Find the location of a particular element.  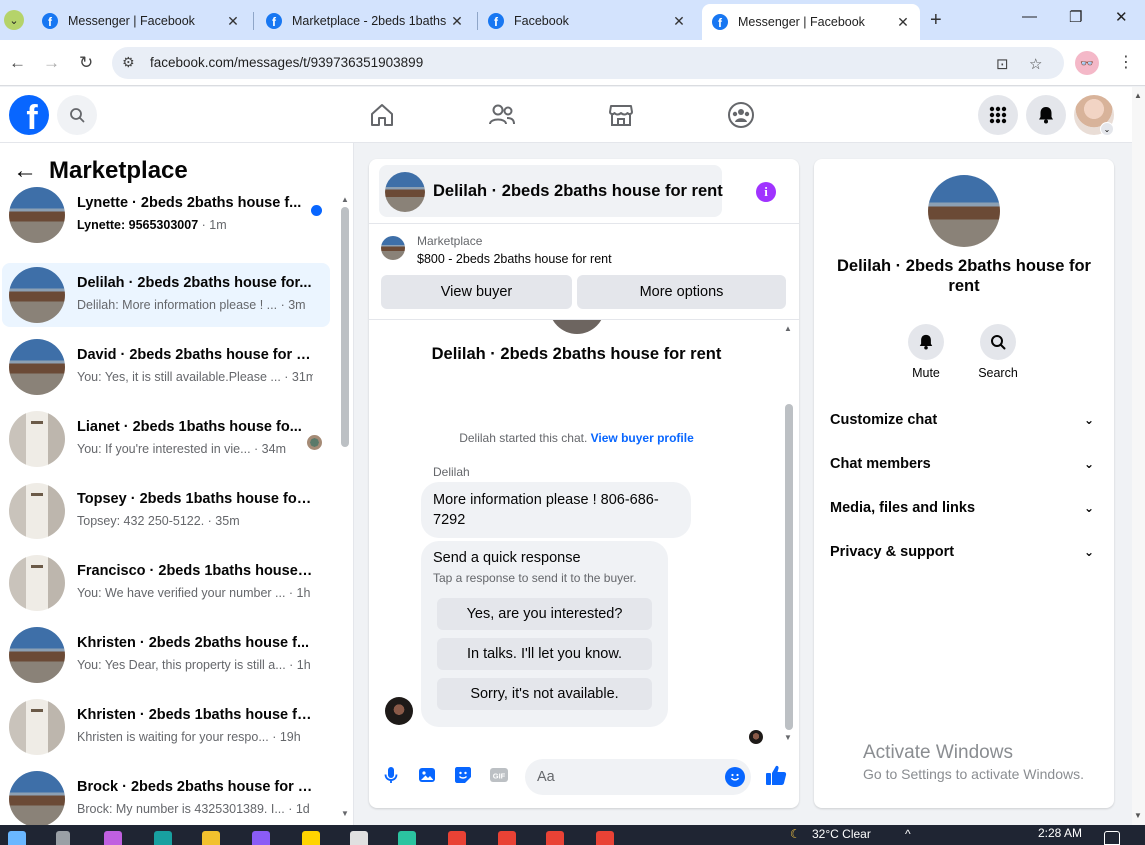

browser-menu-icon: ⋮ is located at coordinates (1126, 62).